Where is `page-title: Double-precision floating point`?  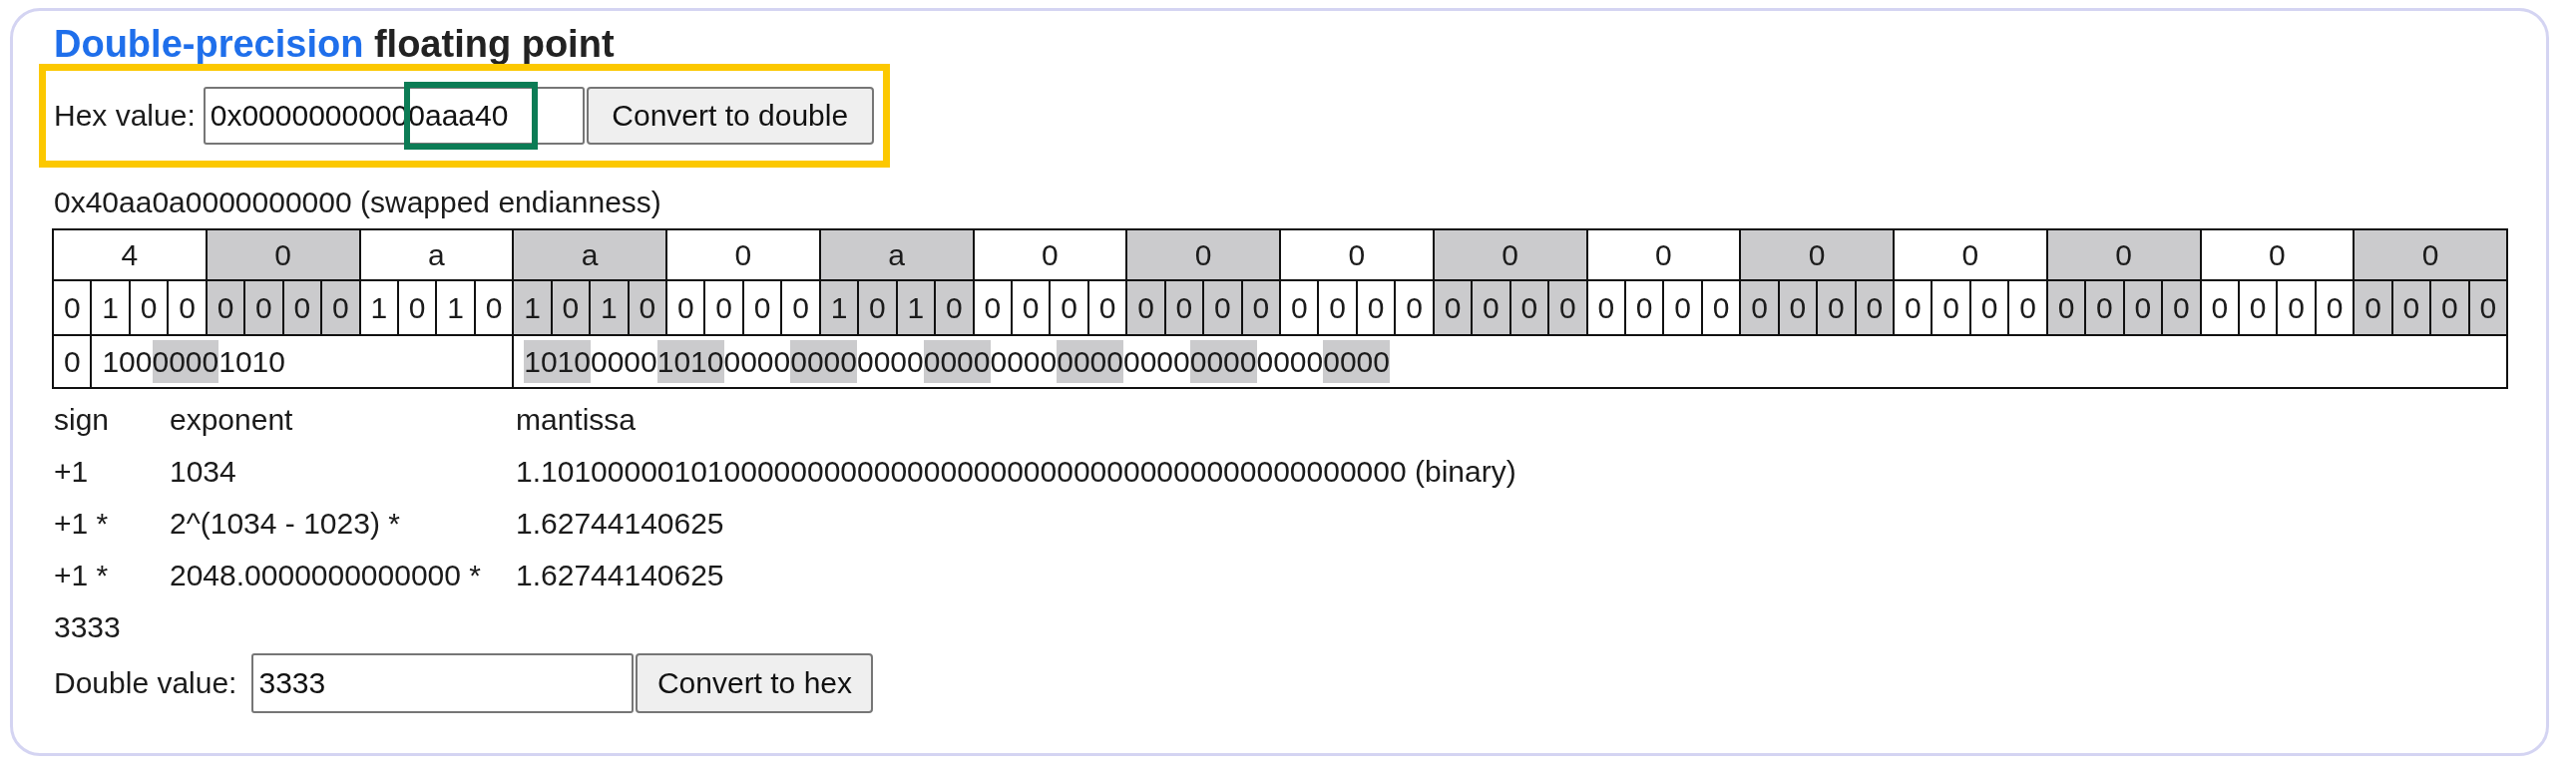
page-title: Double-precision floating point is located at coordinates (334, 44).